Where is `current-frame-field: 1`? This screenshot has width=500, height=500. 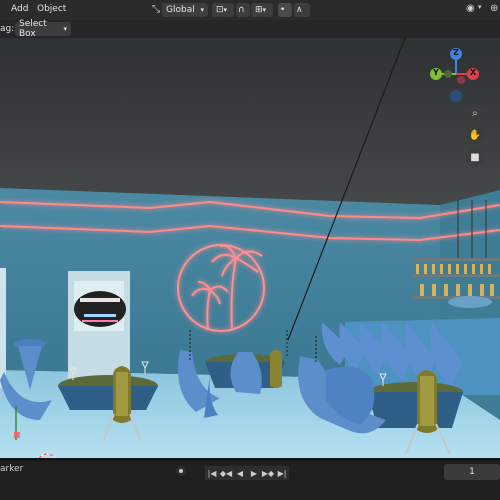
current-frame-field: 1 is located at coordinates (472, 472).